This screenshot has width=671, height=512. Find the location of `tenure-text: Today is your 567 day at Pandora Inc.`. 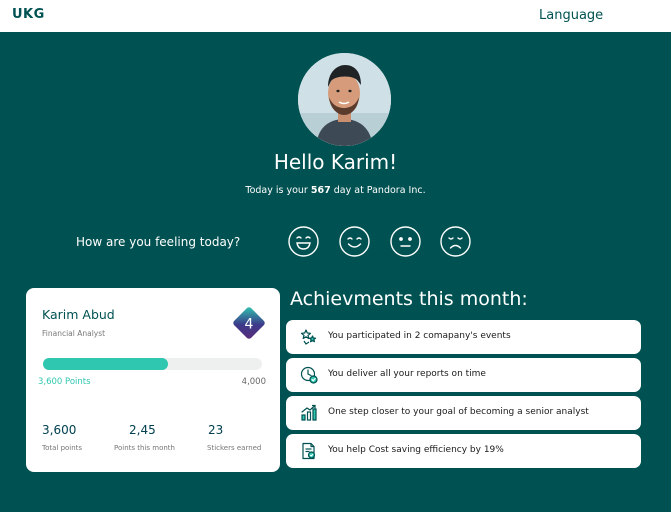

tenure-text: Today is your 567 day at Pandora Inc. is located at coordinates (335, 190).